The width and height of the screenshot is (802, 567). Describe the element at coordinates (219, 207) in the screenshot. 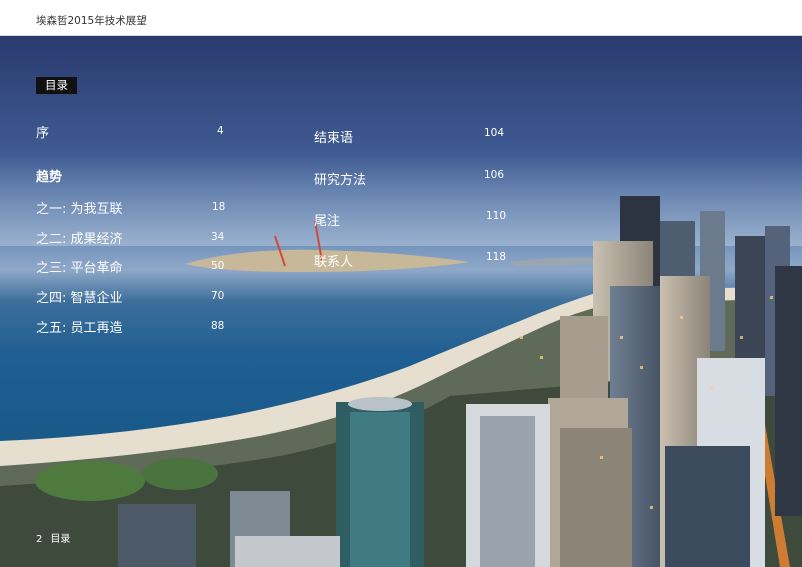

I see `toc-entry-page: 18` at that location.